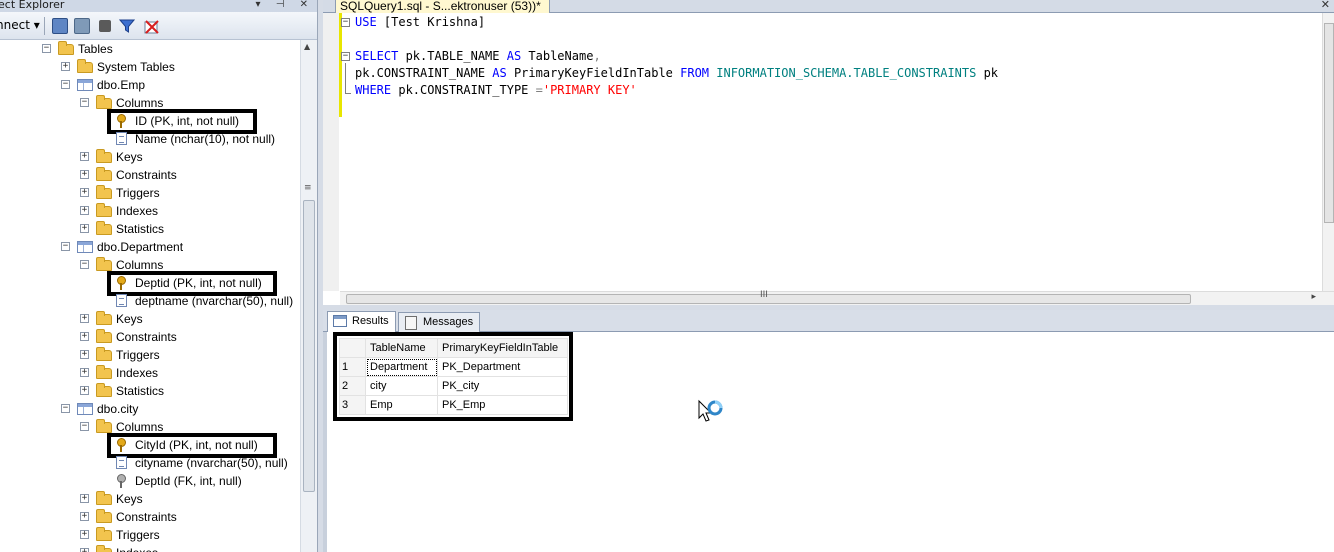  I want to click on row-number-cell: 2, so click(352, 386).